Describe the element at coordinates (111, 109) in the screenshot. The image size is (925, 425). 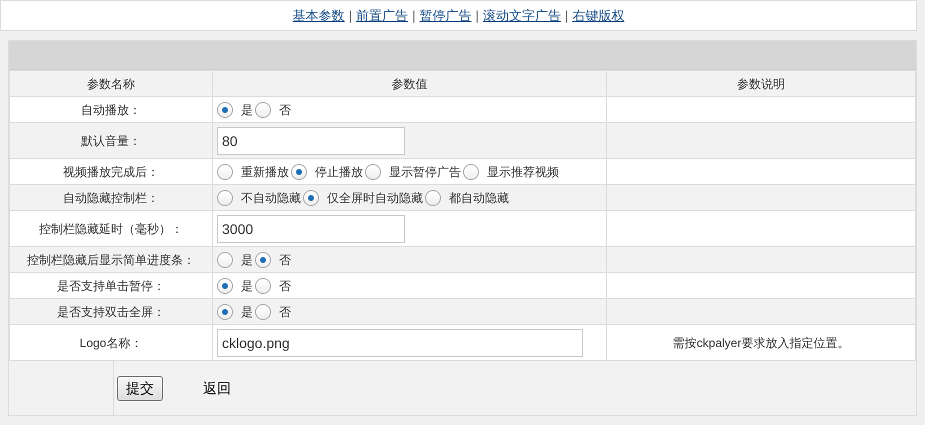
I see `parameter-name: 自动播放：` at that location.